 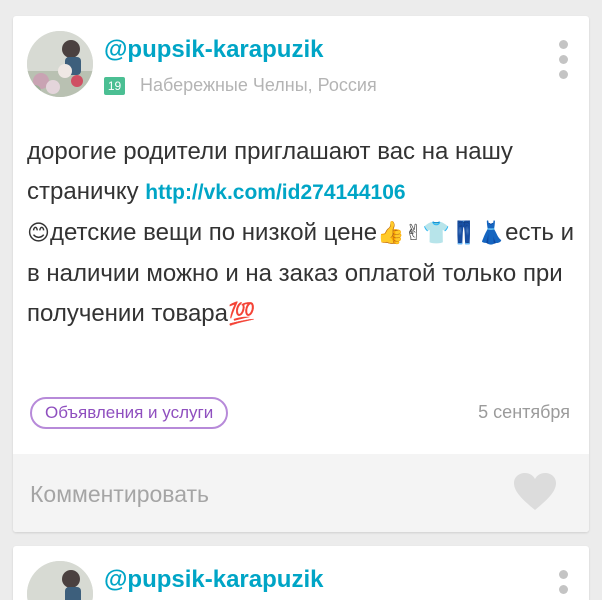 What do you see at coordinates (129, 413) in the screenshot?
I see `category-tag: Объявления и услуги` at bounding box center [129, 413].